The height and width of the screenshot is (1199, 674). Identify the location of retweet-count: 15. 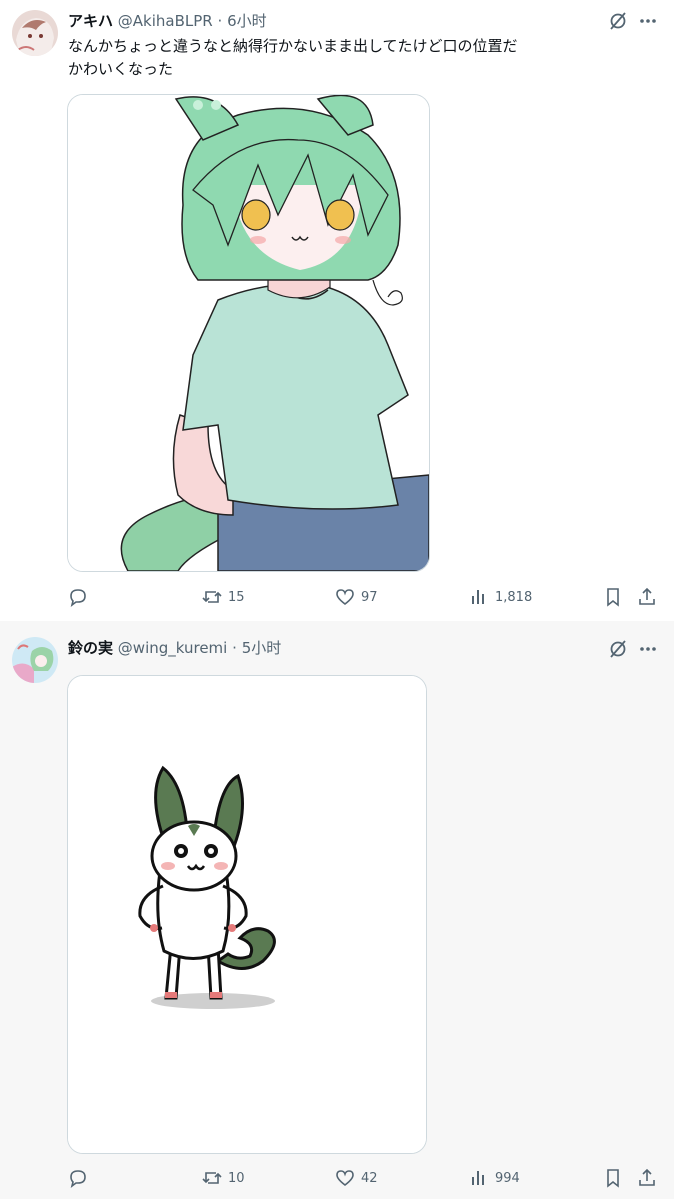
(236, 597).